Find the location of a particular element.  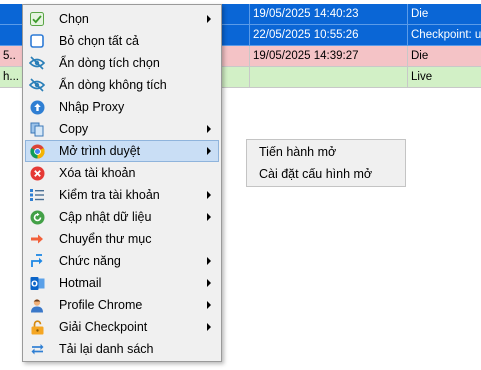

unlock-icon is located at coordinates (37, 327).